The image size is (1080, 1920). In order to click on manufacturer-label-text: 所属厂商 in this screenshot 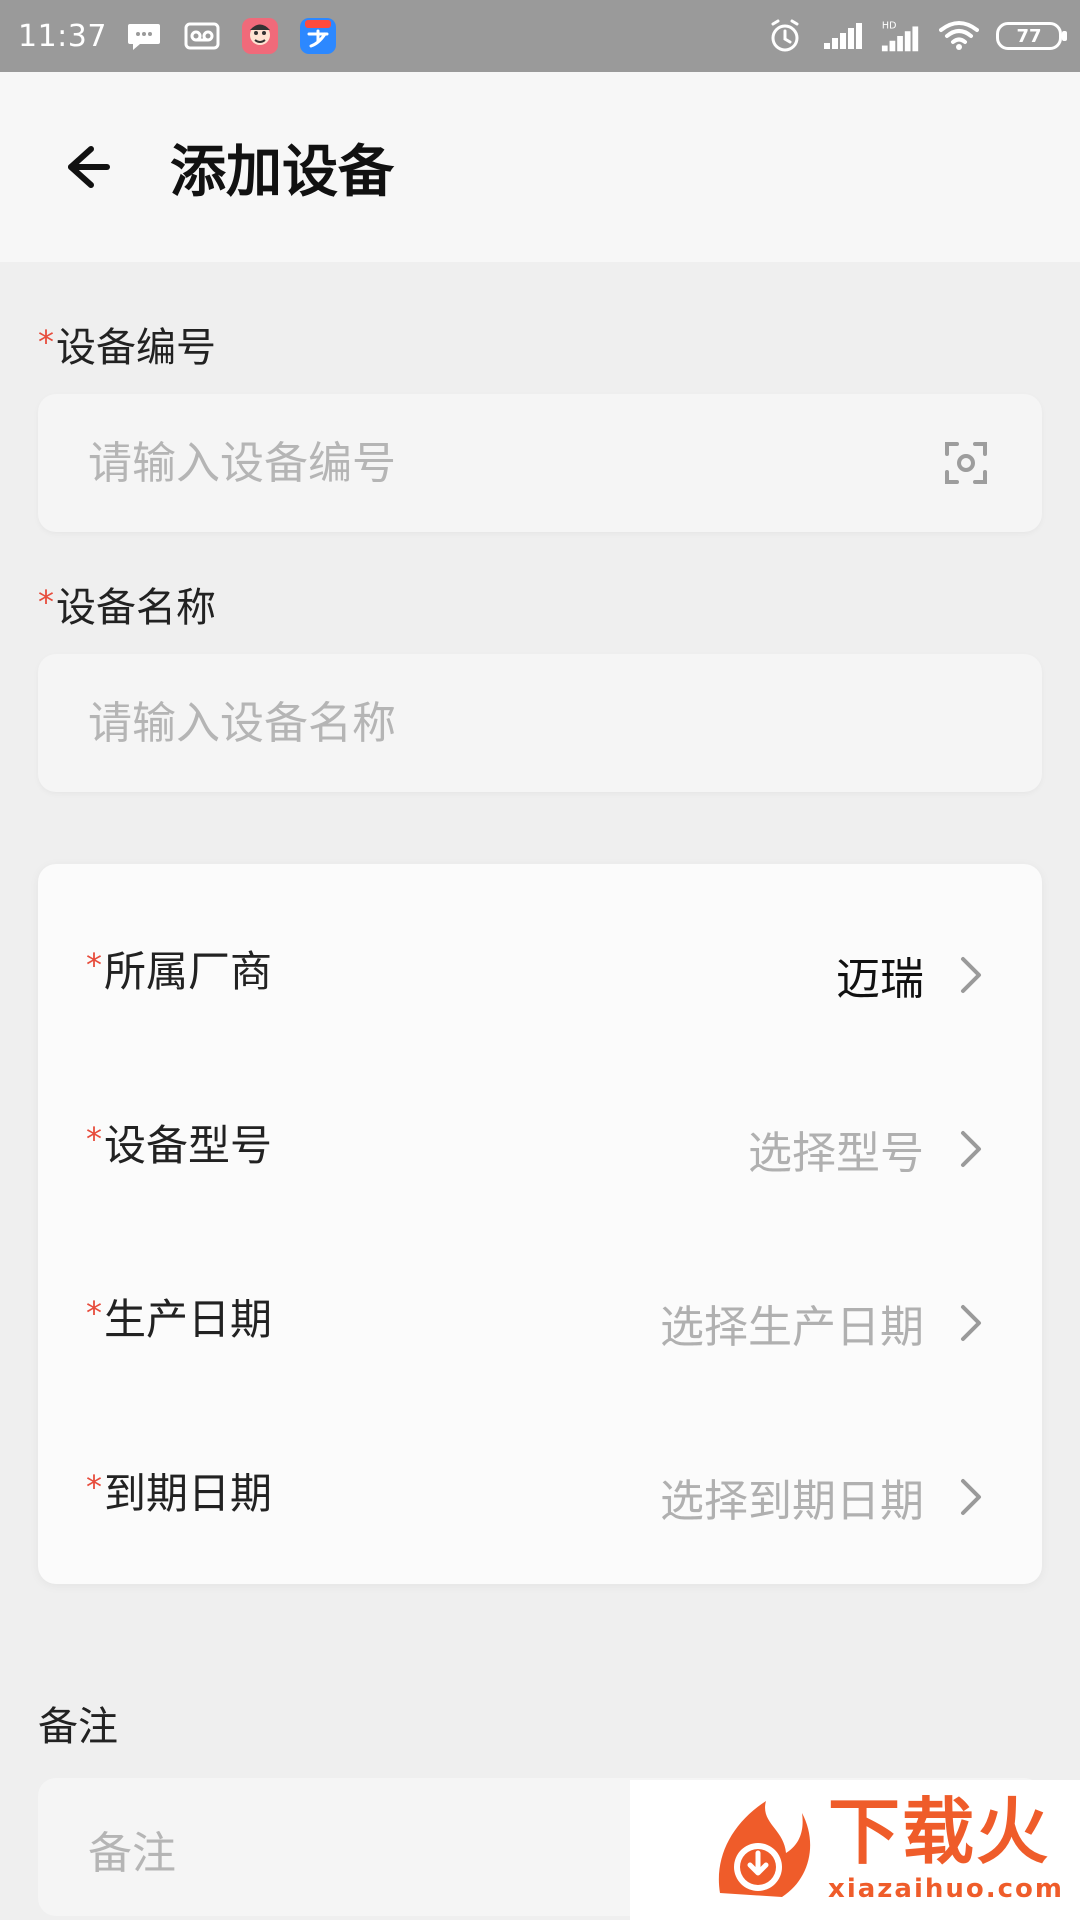, I will do `click(188, 971)`.